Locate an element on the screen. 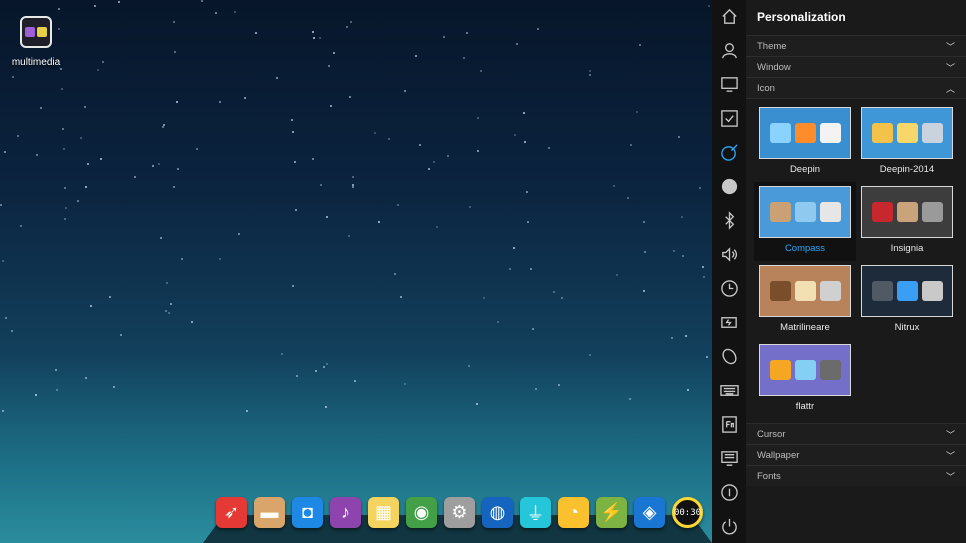  icon-theme-deepin-2014: Deepin-2014 is located at coordinates (907, 142).